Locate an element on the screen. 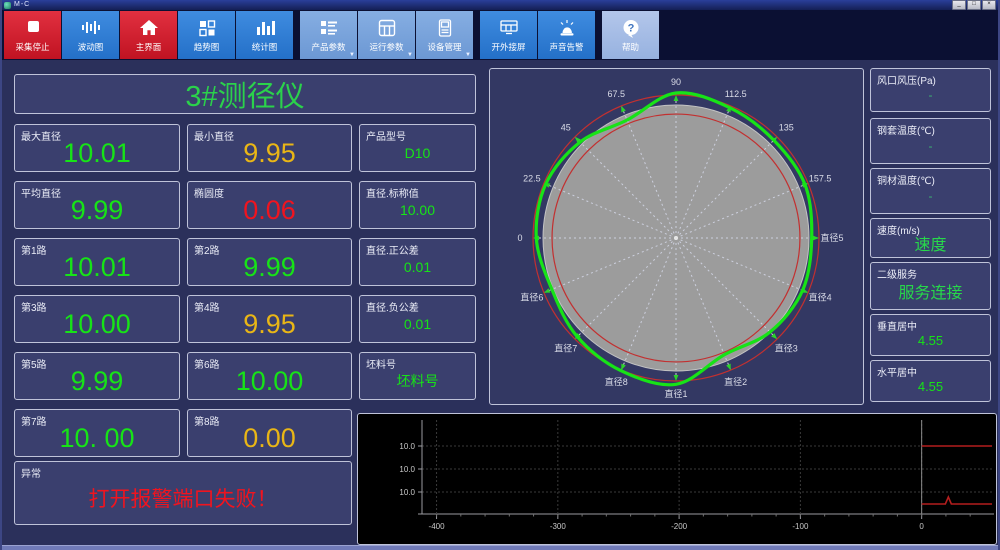 The width and height of the screenshot is (1000, 550). metric-value: 10. 00 is located at coordinates (97, 437).